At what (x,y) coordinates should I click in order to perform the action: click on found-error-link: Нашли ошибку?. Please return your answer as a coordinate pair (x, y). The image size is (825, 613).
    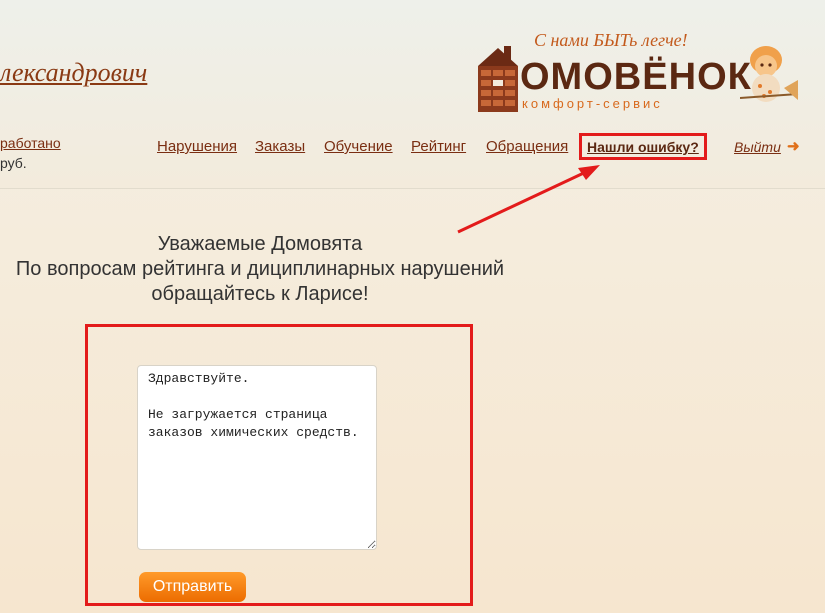
    Looking at the image, I should click on (643, 147).